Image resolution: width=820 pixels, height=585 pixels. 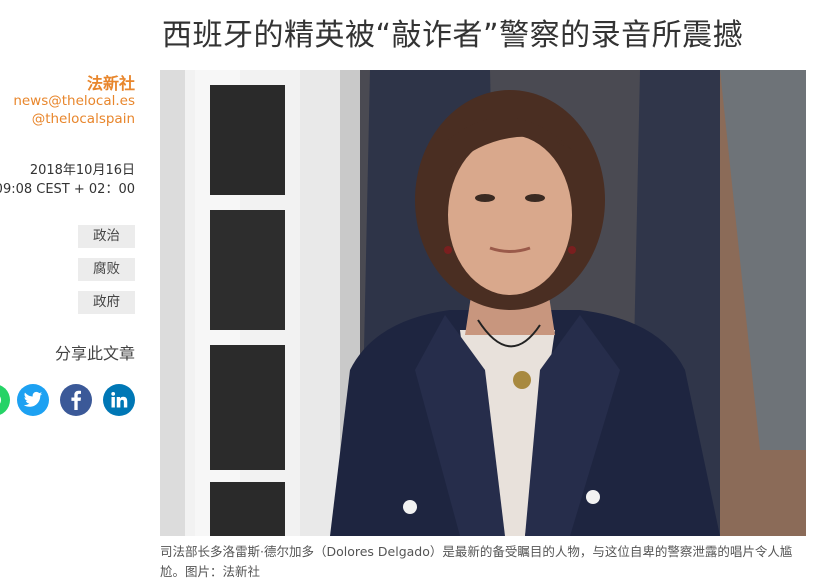 What do you see at coordinates (453, 35) in the screenshot?
I see `article-title: 西班牙的精英被“敲诈者”警察的录音所震撼` at bounding box center [453, 35].